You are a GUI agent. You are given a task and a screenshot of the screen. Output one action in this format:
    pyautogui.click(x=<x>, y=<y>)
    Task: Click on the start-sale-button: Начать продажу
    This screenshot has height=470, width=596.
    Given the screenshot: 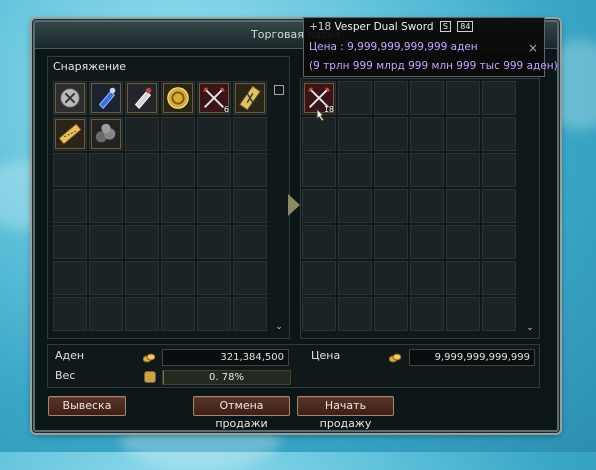 What is the action you would take?
    pyautogui.click(x=345, y=413)
    